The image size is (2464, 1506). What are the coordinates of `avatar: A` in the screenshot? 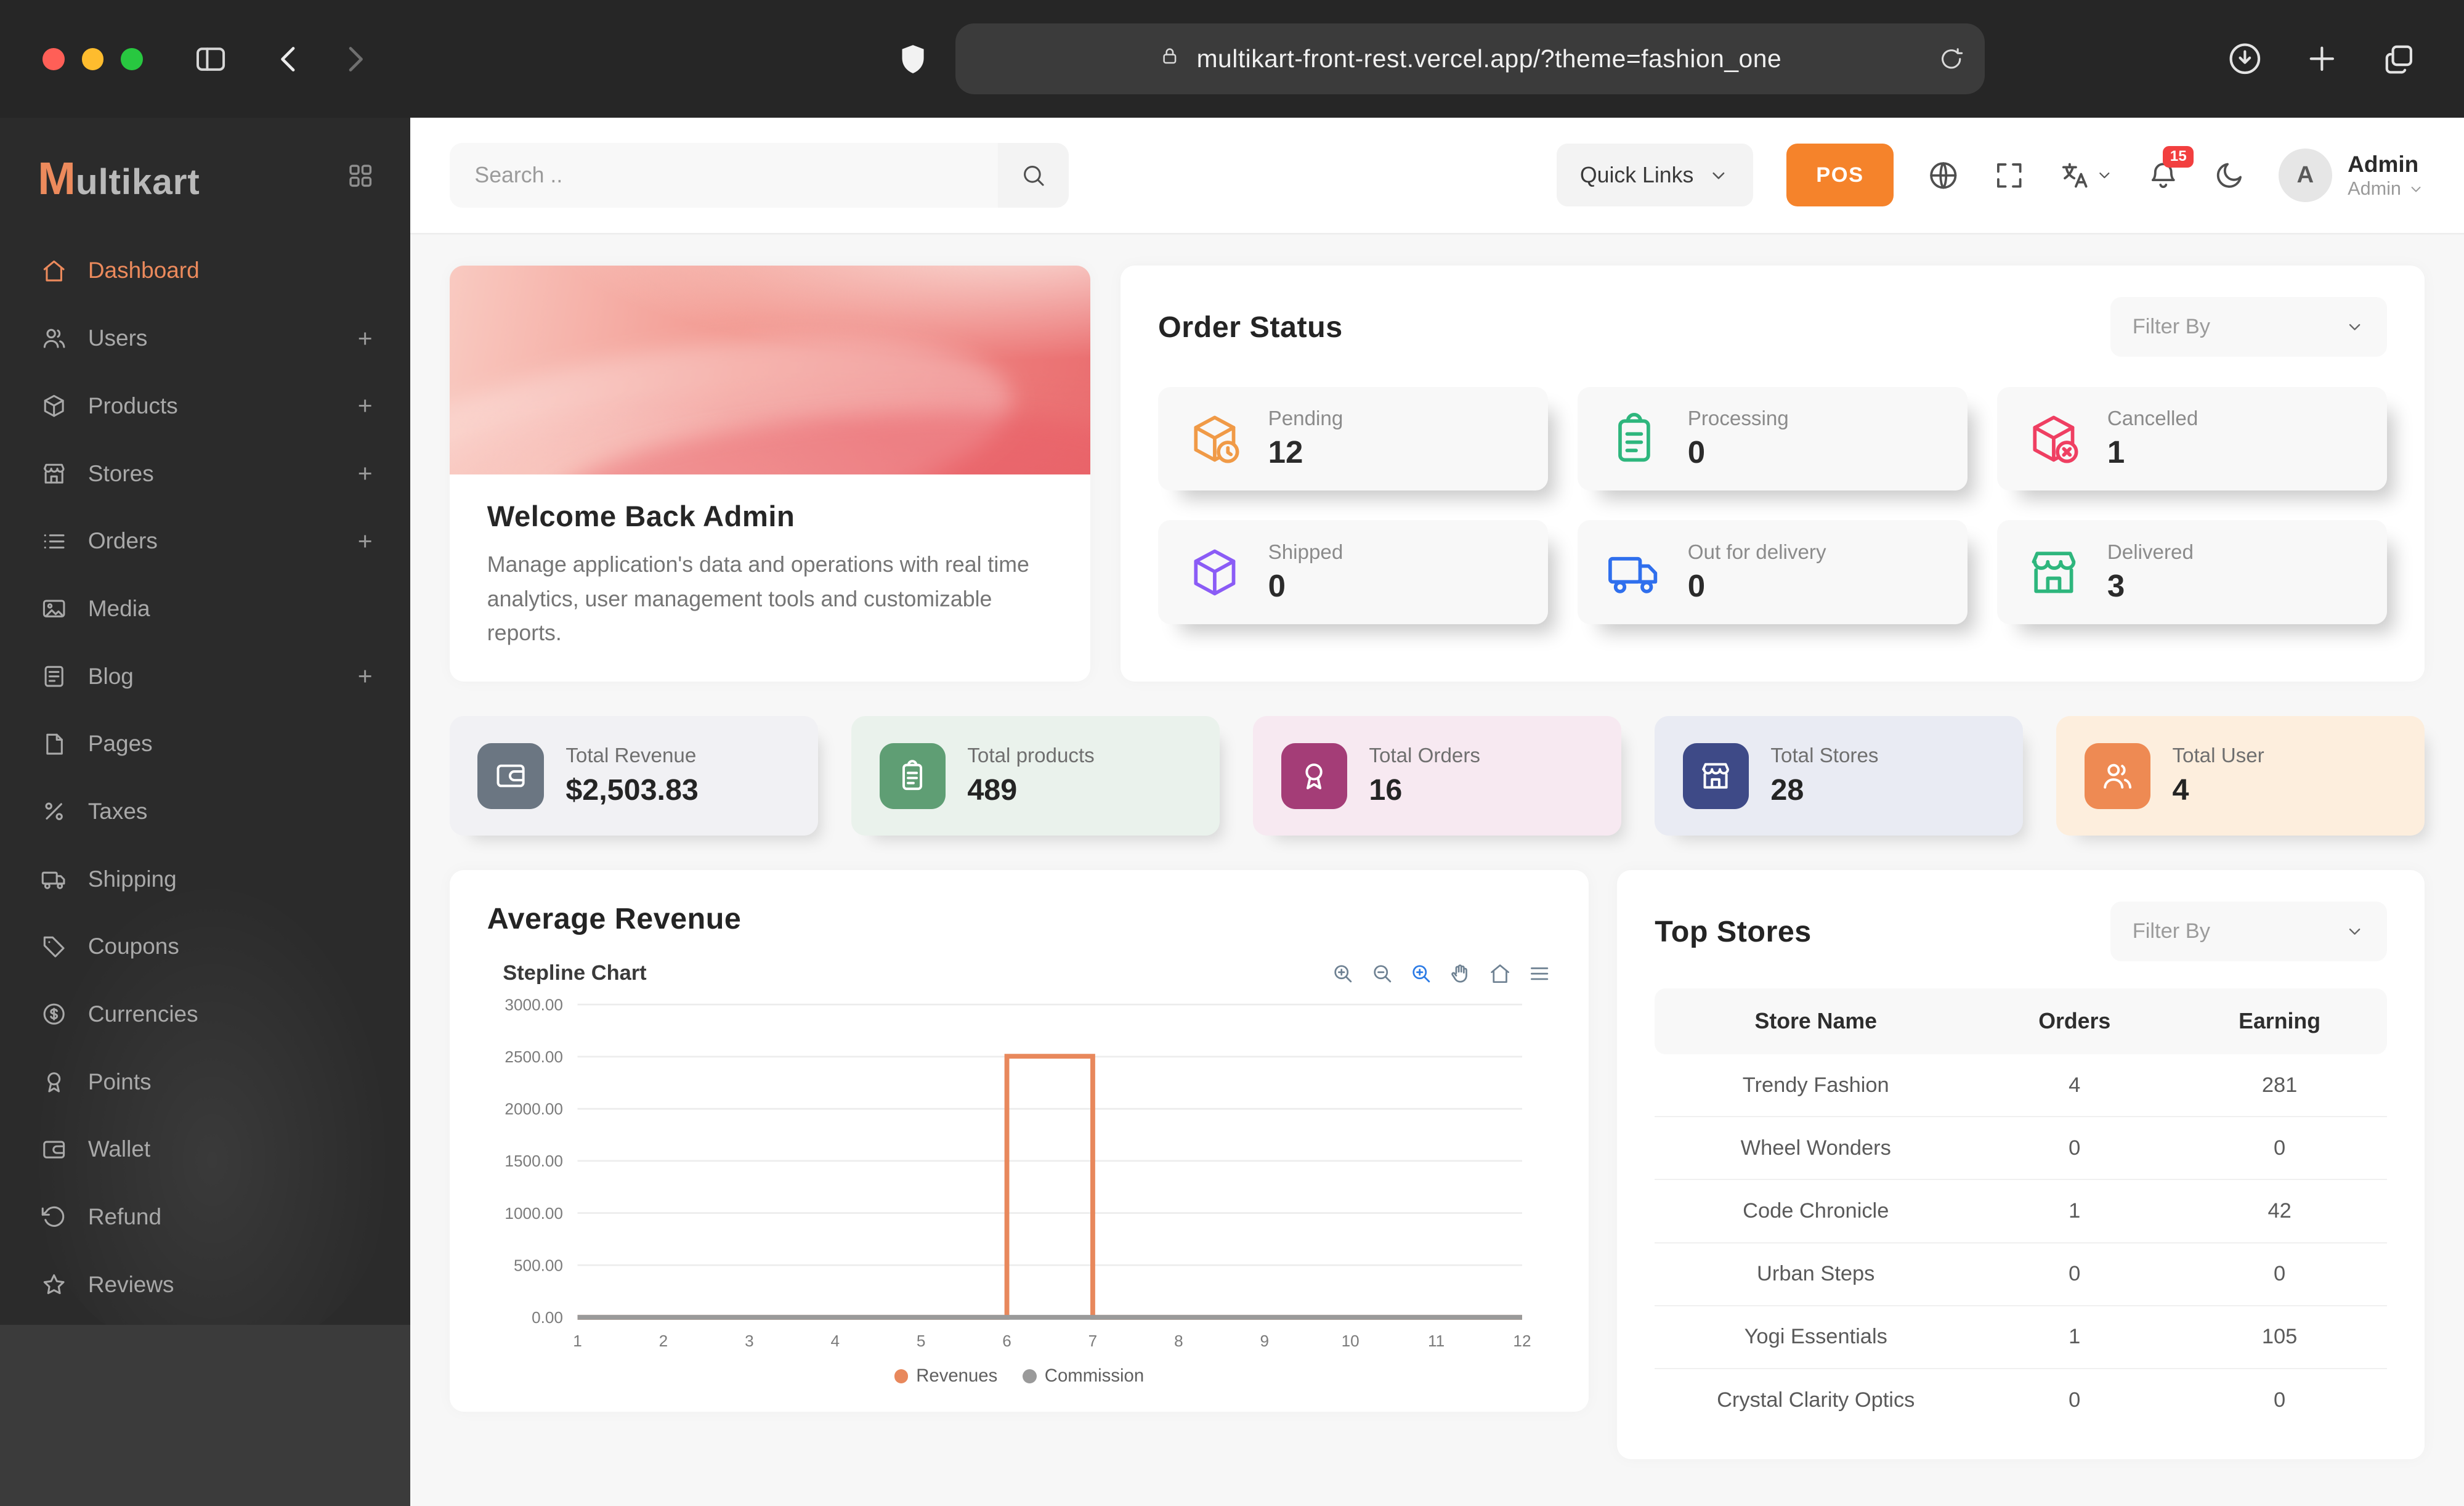 It's located at (2305, 175).